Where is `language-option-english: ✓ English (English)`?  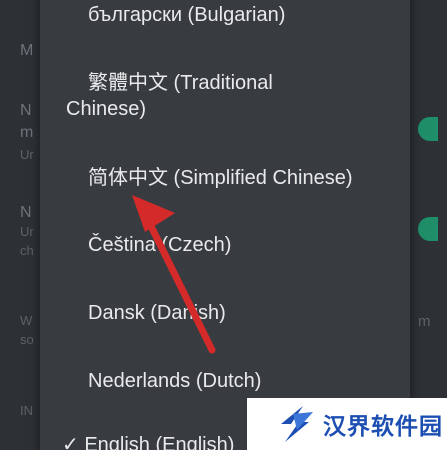 language-option-english: ✓ English (English) is located at coordinates (148, 441).